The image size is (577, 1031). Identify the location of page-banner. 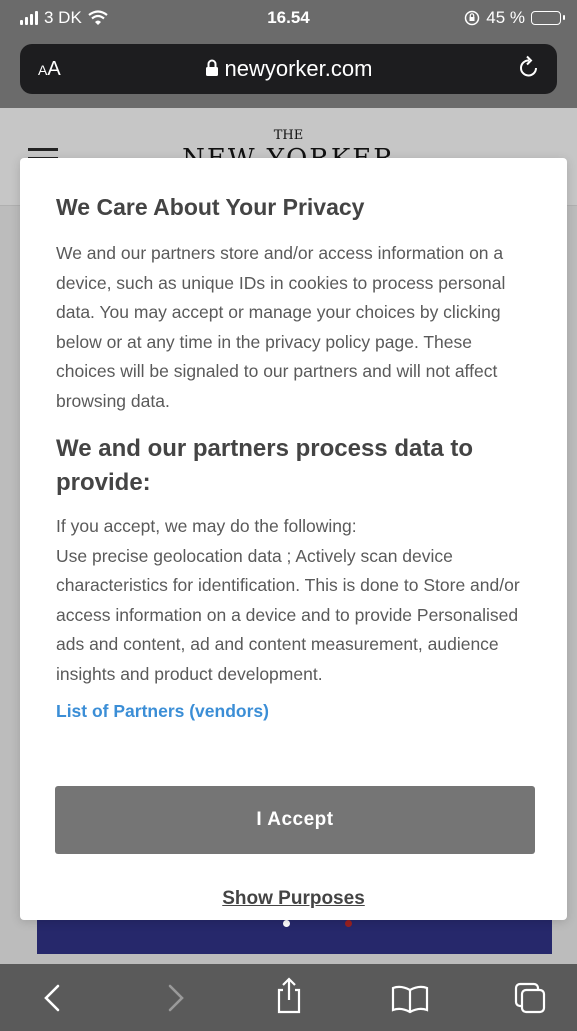
(294, 937).